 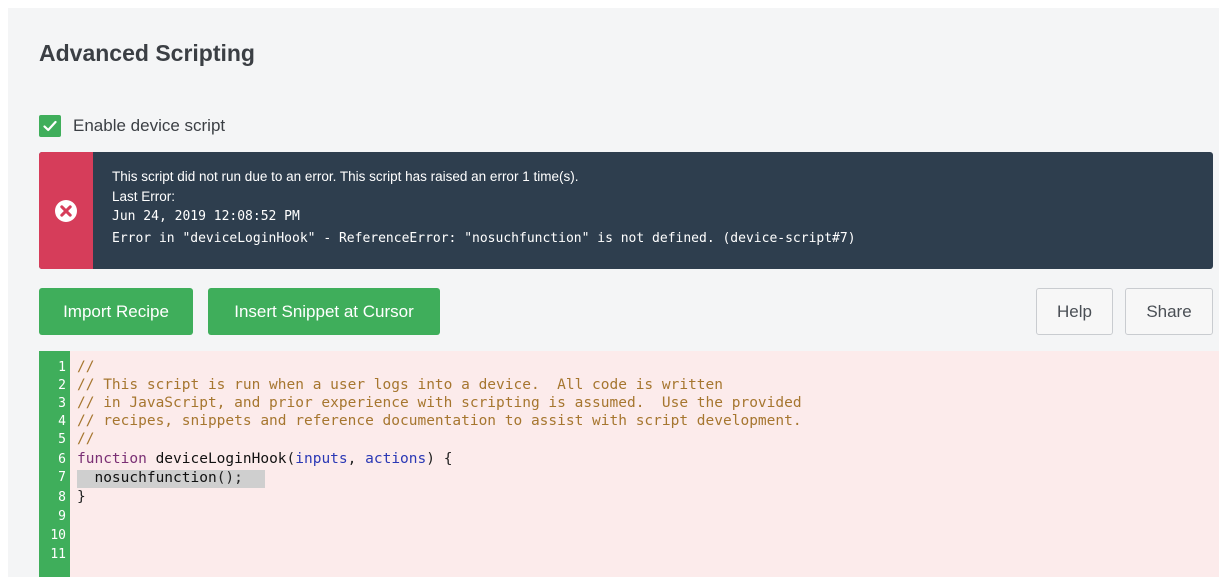 I want to click on function-name: deviceLoginHook, so click(x=221, y=459).